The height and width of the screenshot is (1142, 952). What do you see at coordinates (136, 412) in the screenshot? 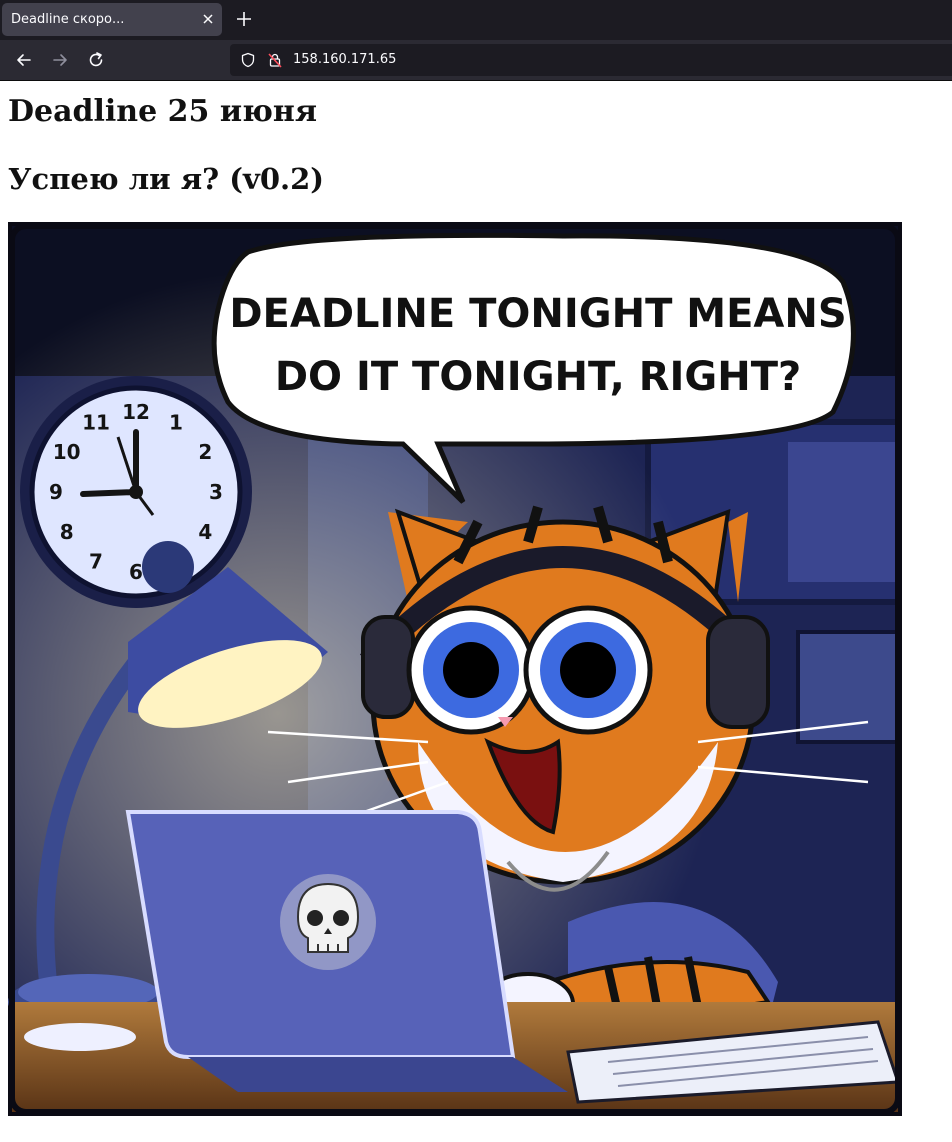
I see `clock-numeral: 12` at bounding box center [136, 412].